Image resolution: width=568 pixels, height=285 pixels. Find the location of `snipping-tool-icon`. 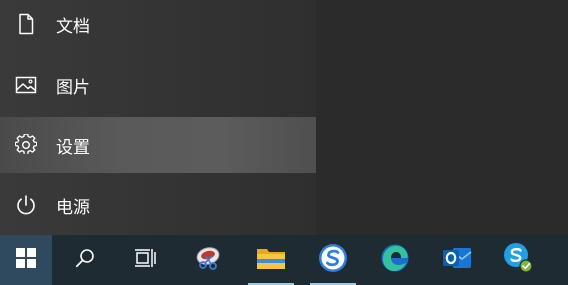

snipping-tool-icon is located at coordinates (209, 260).